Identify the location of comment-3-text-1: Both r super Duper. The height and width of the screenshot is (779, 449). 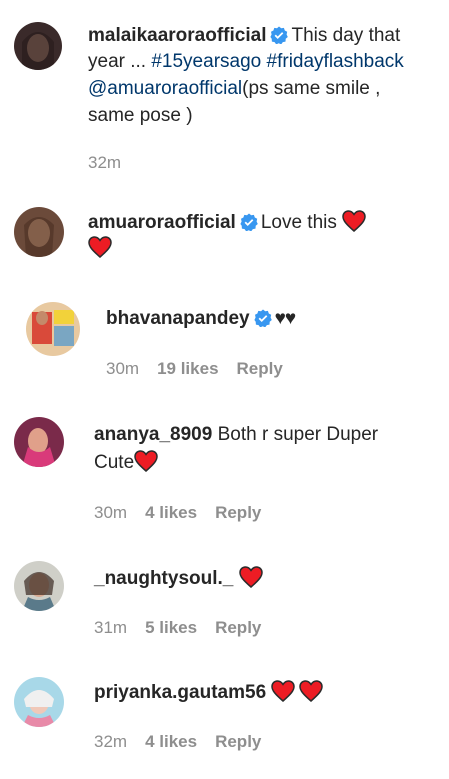
(298, 434).